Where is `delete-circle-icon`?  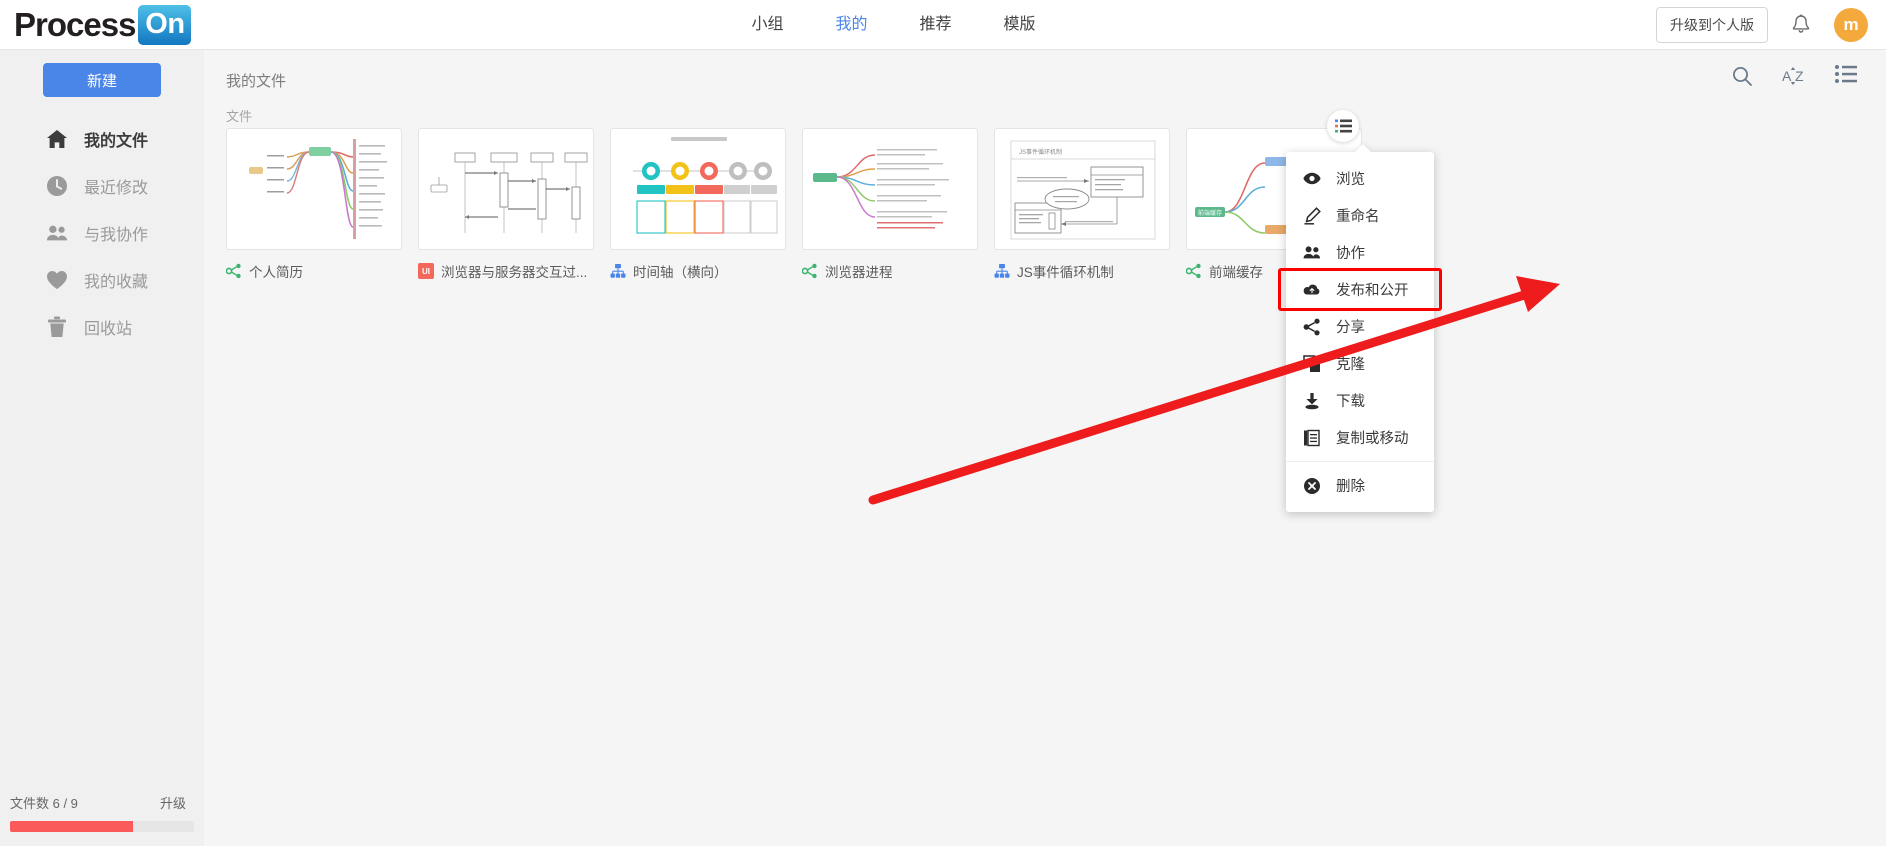 delete-circle-icon is located at coordinates (1312, 486).